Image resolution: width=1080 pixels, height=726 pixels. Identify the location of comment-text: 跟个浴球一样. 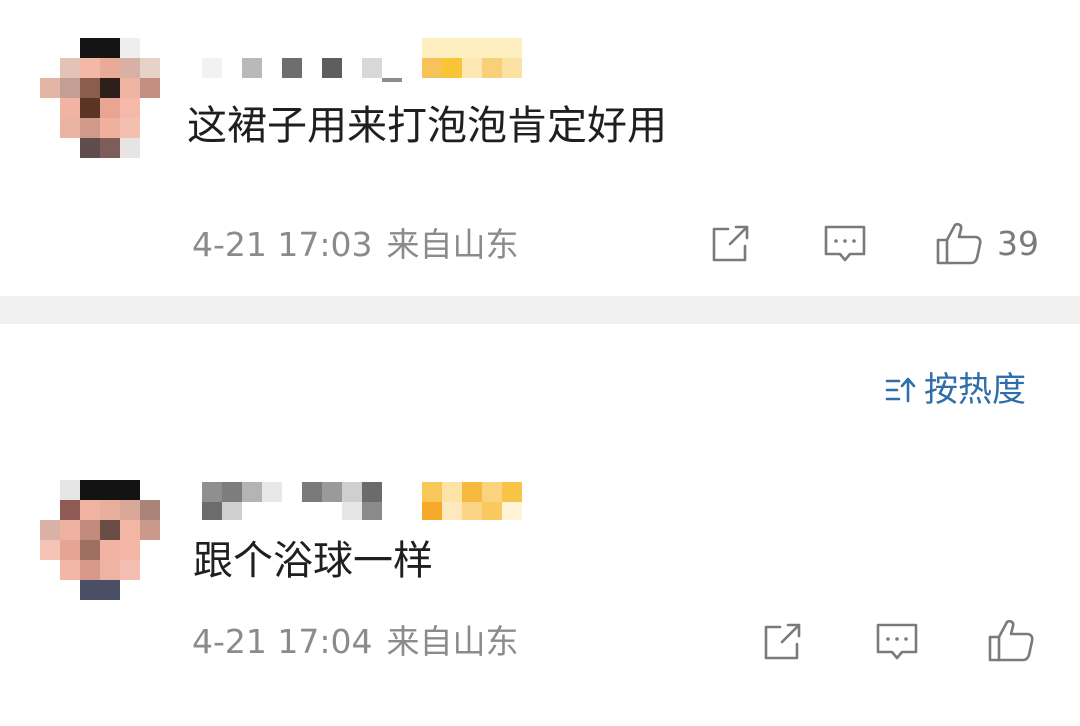
(313, 561).